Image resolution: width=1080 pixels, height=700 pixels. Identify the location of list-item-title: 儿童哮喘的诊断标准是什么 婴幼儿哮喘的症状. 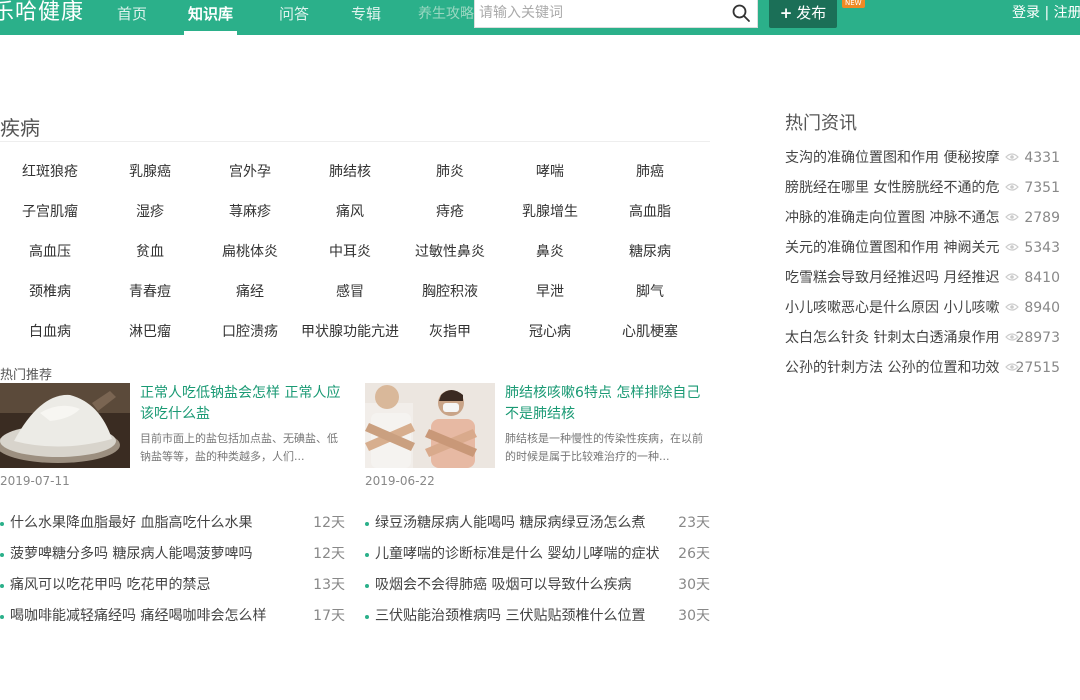
(517, 554).